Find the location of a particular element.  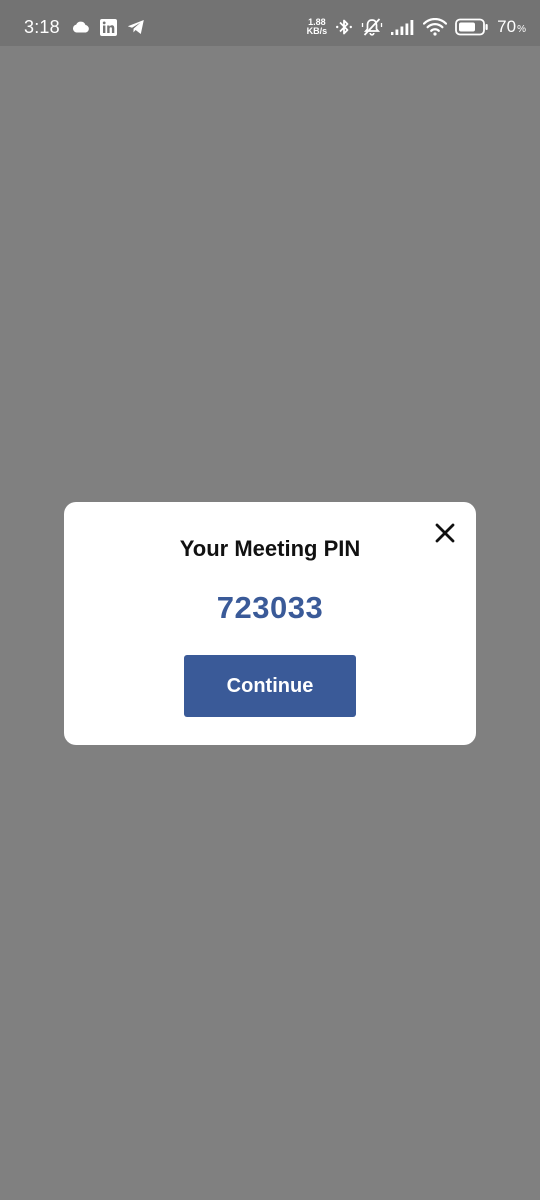

wifi-icon is located at coordinates (435, 27).